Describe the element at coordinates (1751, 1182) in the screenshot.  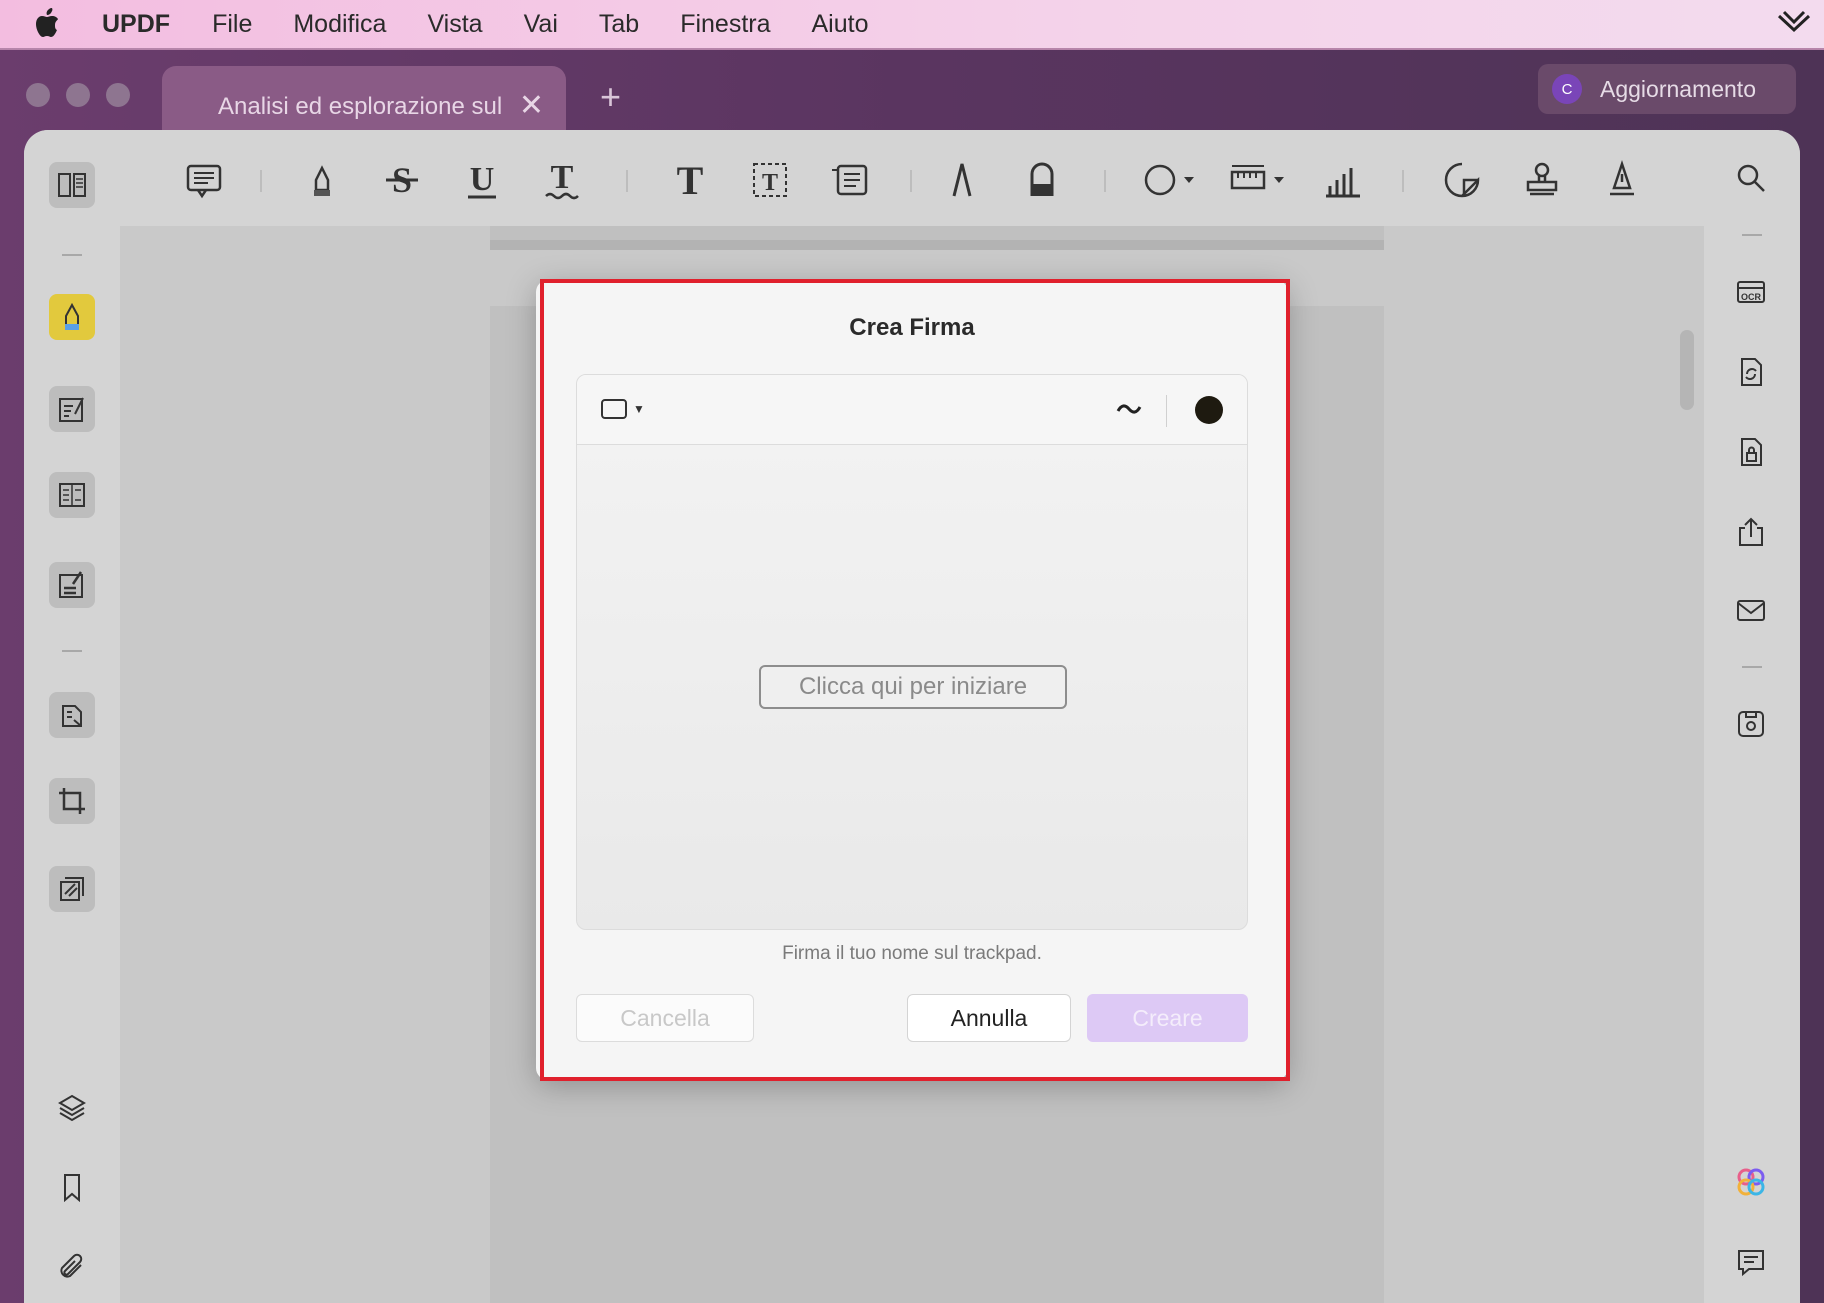
I see `ai-assistant-icon` at that location.